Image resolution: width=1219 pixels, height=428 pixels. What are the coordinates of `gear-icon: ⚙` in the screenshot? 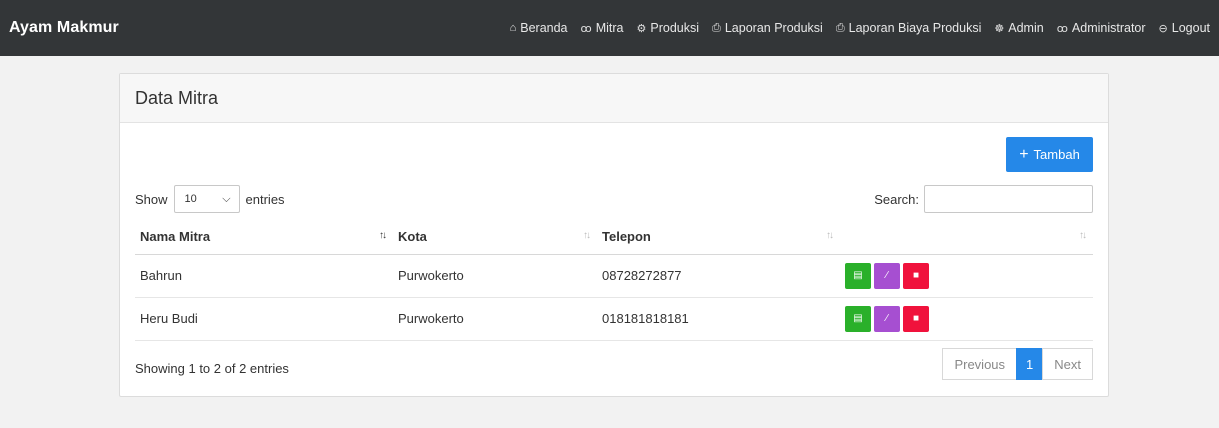 It's located at (641, 28).